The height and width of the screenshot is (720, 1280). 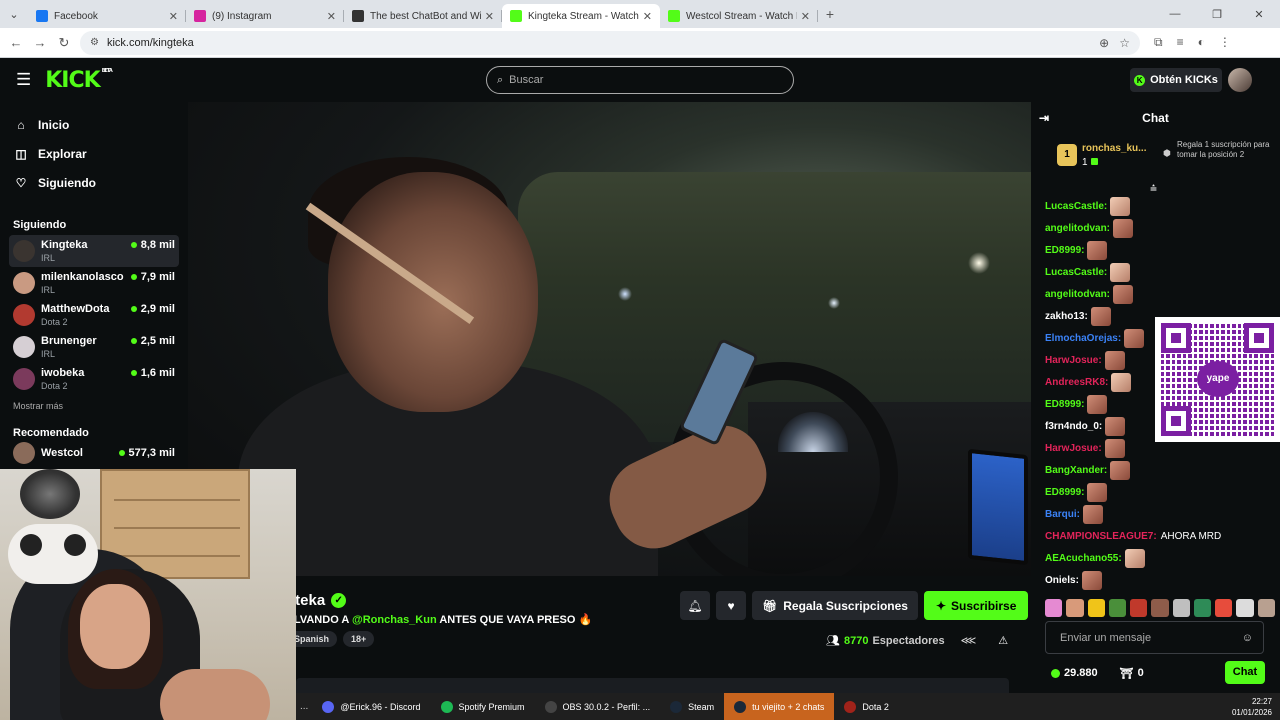 What do you see at coordinates (1132, 673) in the screenshot?
I see `gift-box: ⛩︎ 0` at bounding box center [1132, 673].